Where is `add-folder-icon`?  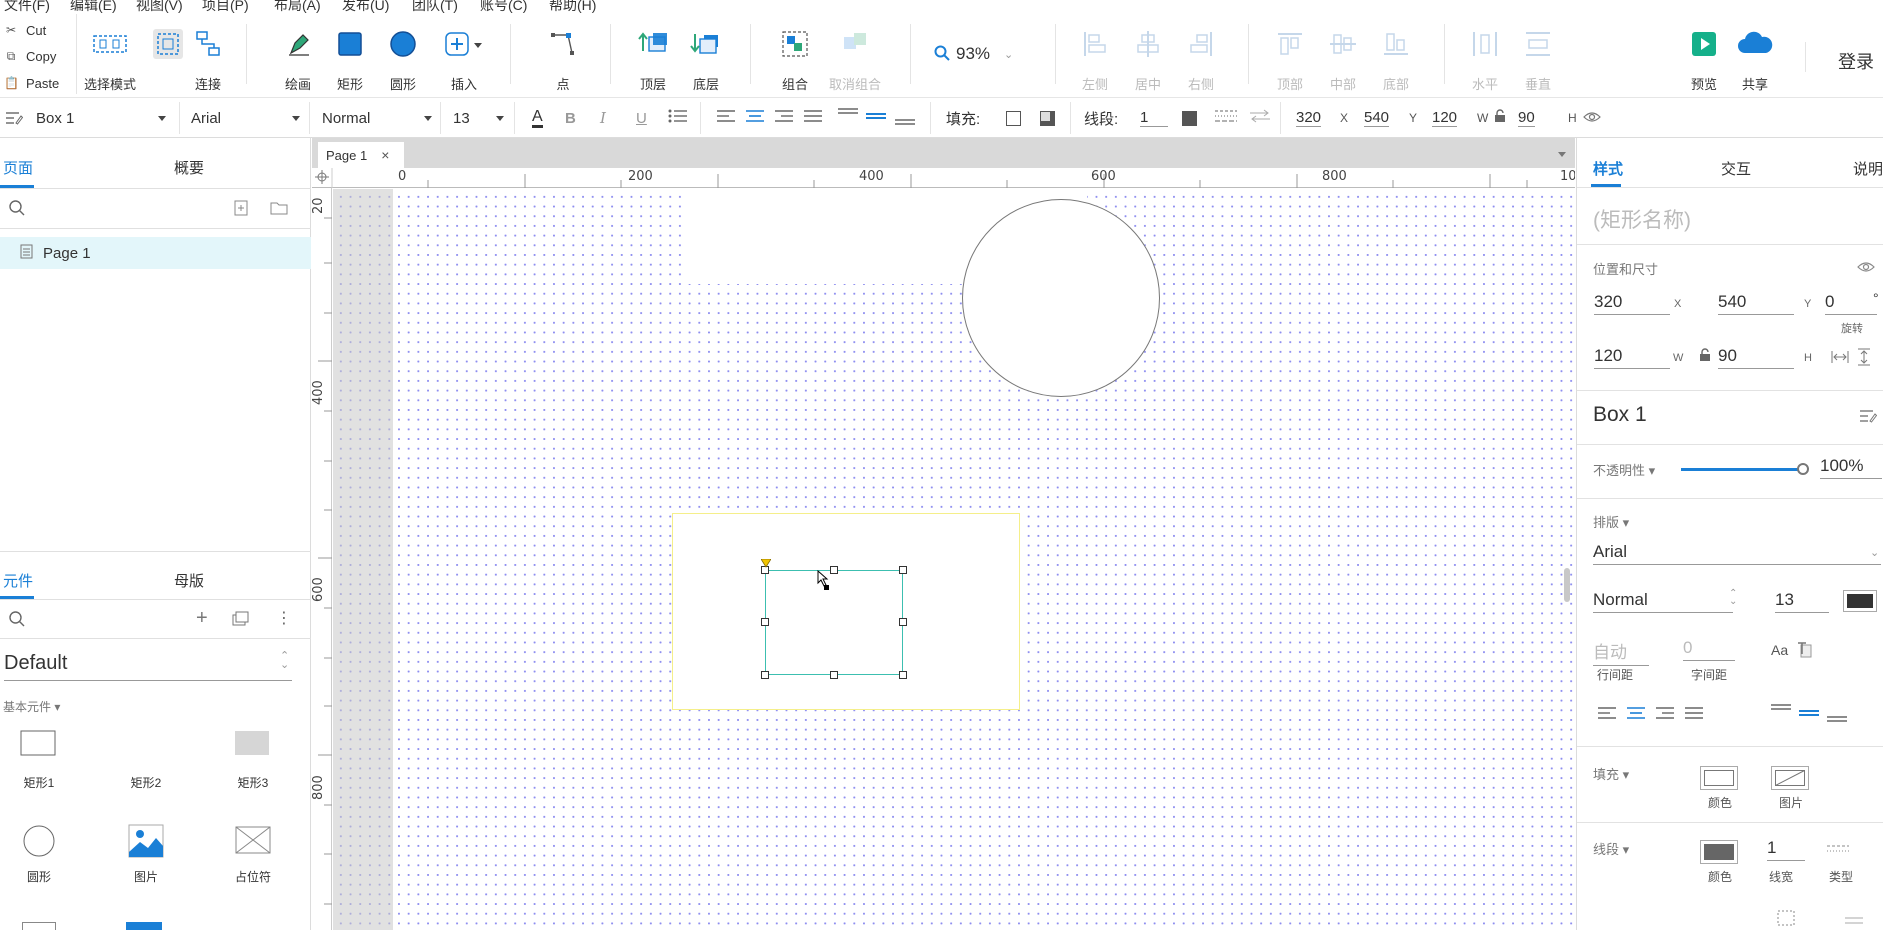
add-folder-icon is located at coordinates (279, 209).